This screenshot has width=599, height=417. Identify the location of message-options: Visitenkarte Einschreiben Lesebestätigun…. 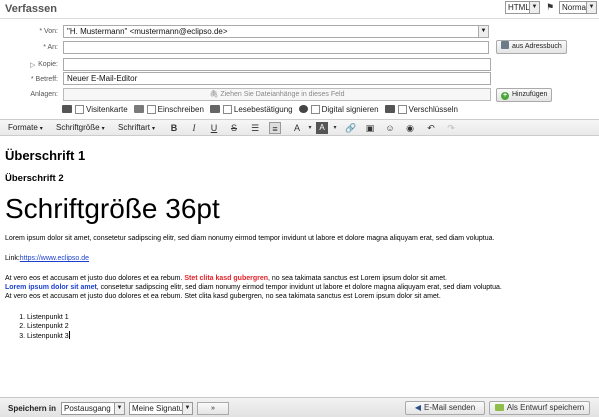
(263, 109).